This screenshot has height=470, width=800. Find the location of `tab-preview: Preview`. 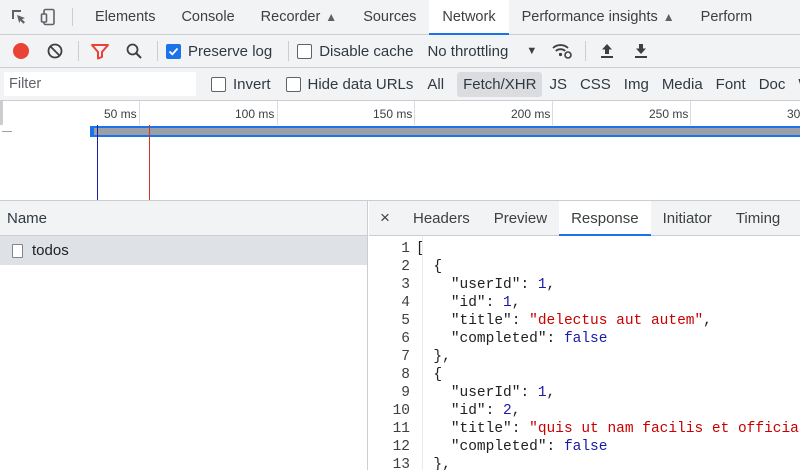

tab-preview: Preview is located at coordinates (520, 218).